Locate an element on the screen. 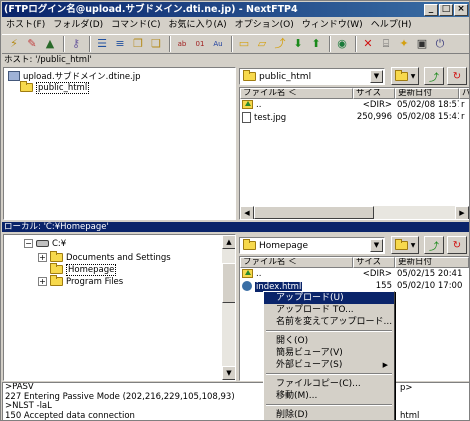 This screenshot has height=421, width=470. html-file-icon is located at coordinates (247, 286).